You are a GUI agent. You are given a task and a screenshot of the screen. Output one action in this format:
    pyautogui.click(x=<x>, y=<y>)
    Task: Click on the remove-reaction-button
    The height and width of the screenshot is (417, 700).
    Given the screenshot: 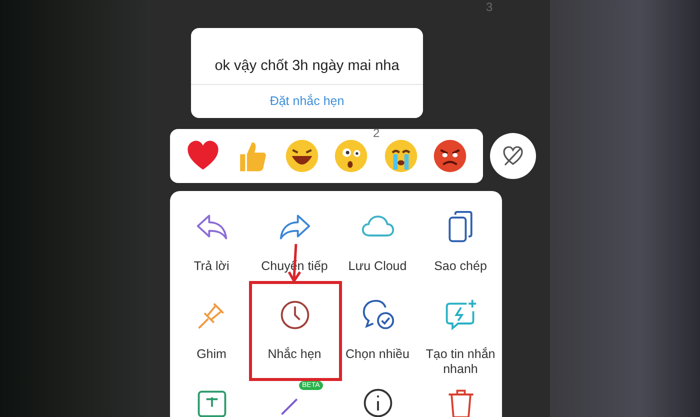 What is the action you would take?
    pyautogui.click(x=513, y=156)
    